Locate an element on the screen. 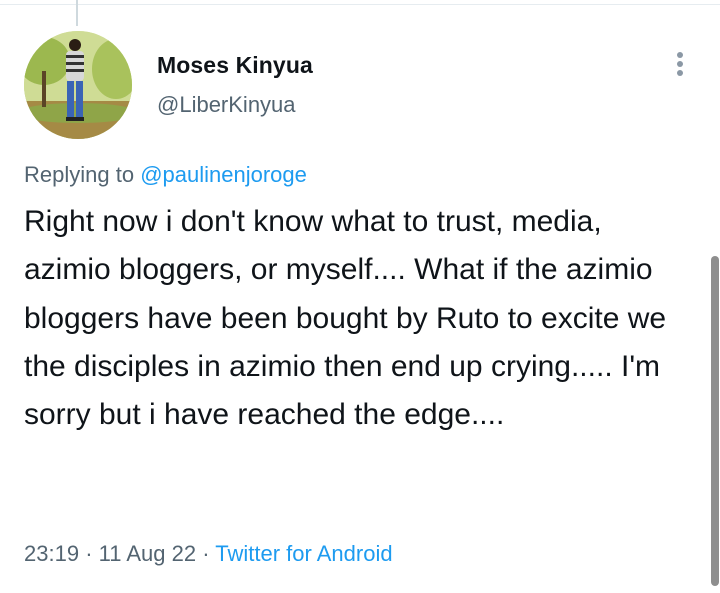  author-handle: @LiberKinyua is located at coordinates (226, 105).